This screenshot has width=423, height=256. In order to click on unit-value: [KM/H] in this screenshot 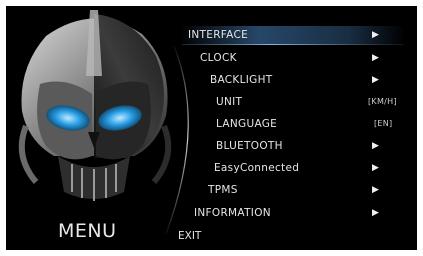, I will do `click(382, 101)`.